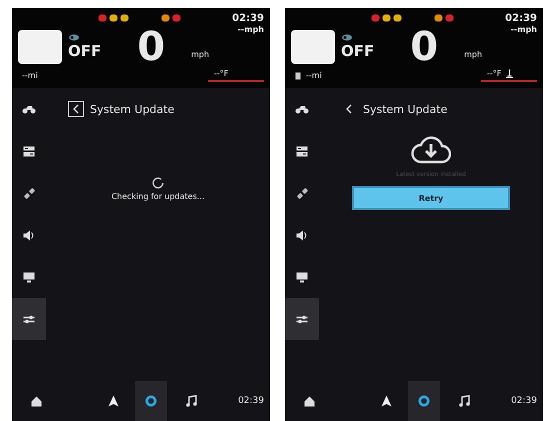  I want to click on back-button, so click(76, 109).